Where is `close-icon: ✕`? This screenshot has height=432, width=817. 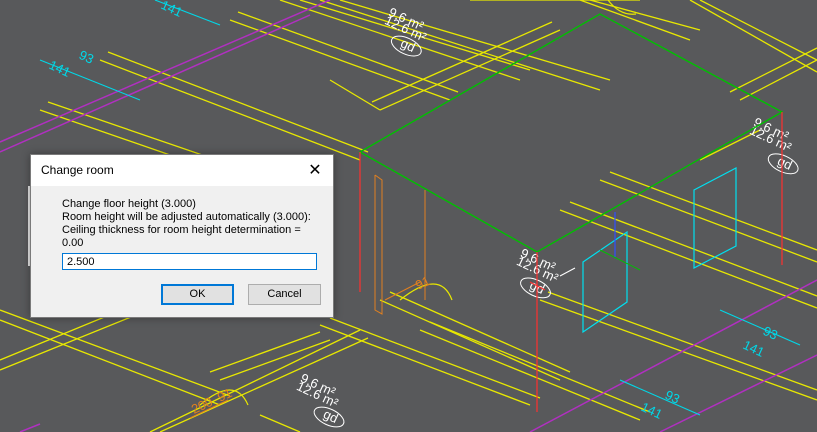 close-icon: ✕ is located at coordinates (315, 170).